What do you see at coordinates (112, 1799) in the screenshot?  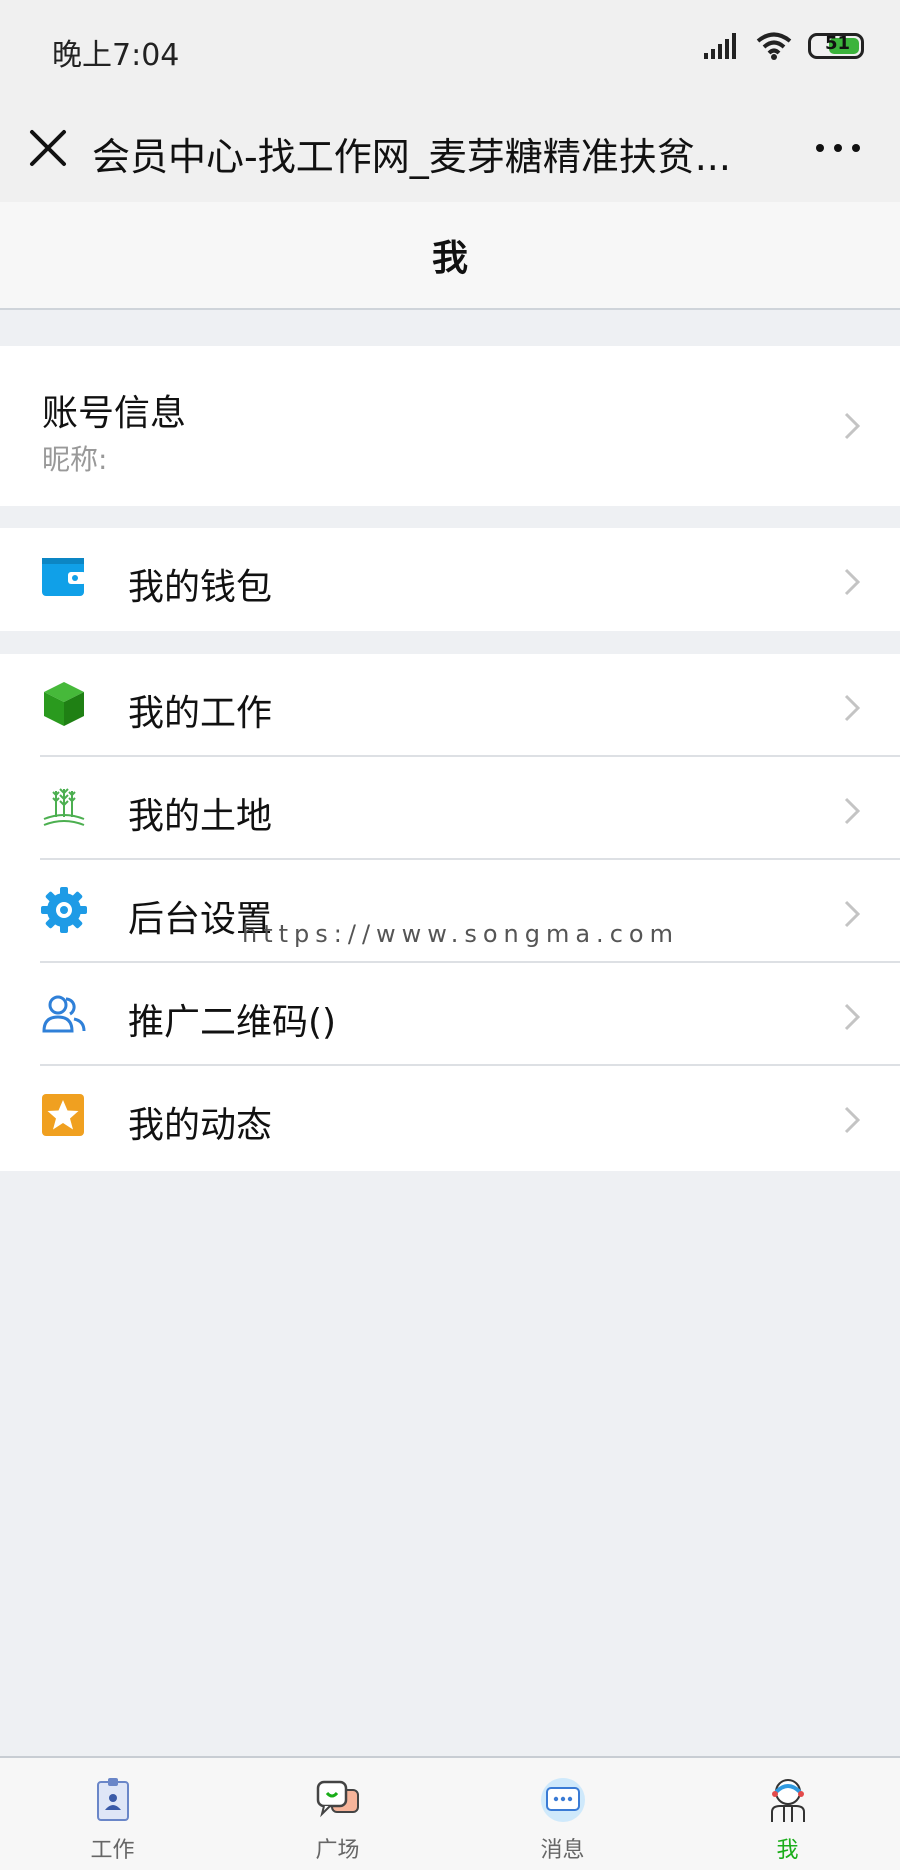 I see `badge-icon` at bounding box center [112, 1799].